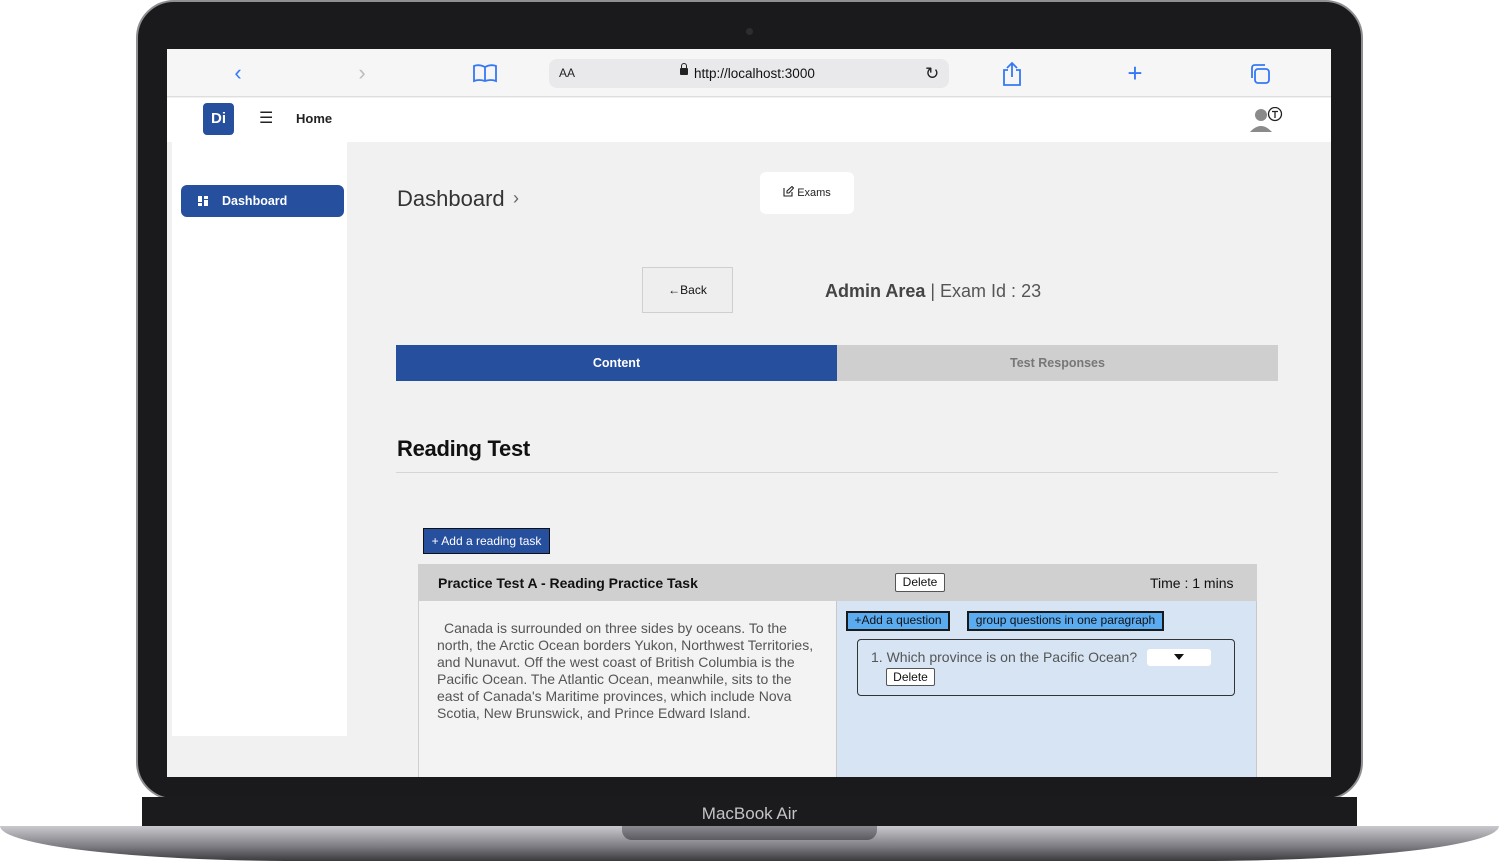 This screenshot has height=861, width=1499. What do you see at coordinates (1266, 119) in the screenshot?
I see `user-avatar-icon` at bounding box center [1266, 119].